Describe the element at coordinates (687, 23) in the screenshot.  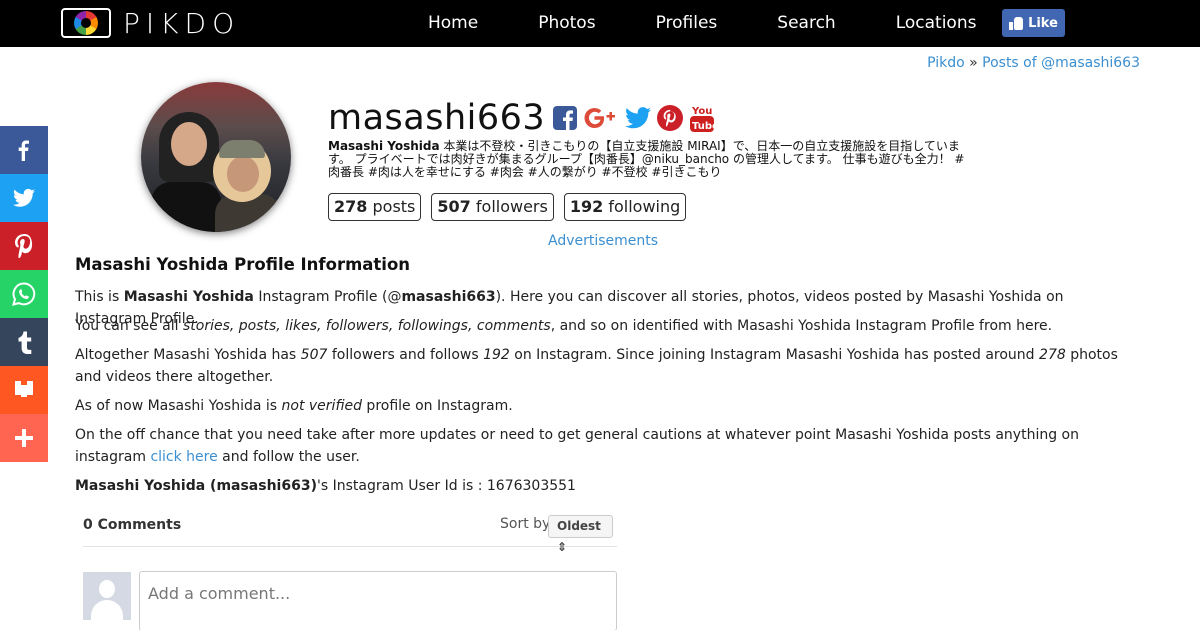
I see `nav-link-profiles: Profiles` at that location.